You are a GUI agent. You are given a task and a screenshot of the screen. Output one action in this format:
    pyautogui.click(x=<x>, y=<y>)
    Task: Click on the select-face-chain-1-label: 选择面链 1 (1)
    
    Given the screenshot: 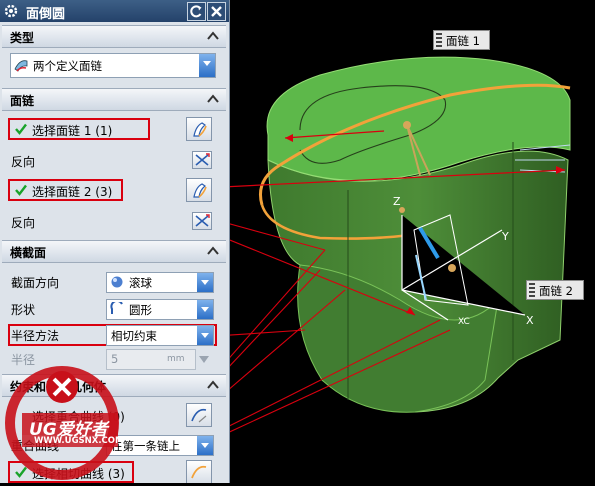 What is the action you would take?
    pyautogui.click(x=72, y=131)
    